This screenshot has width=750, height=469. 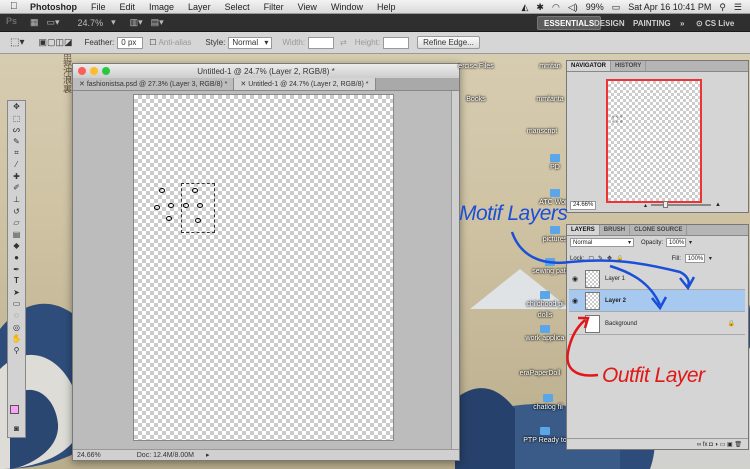 I want to click on outfit-arrow, so click(x=582, y=348).